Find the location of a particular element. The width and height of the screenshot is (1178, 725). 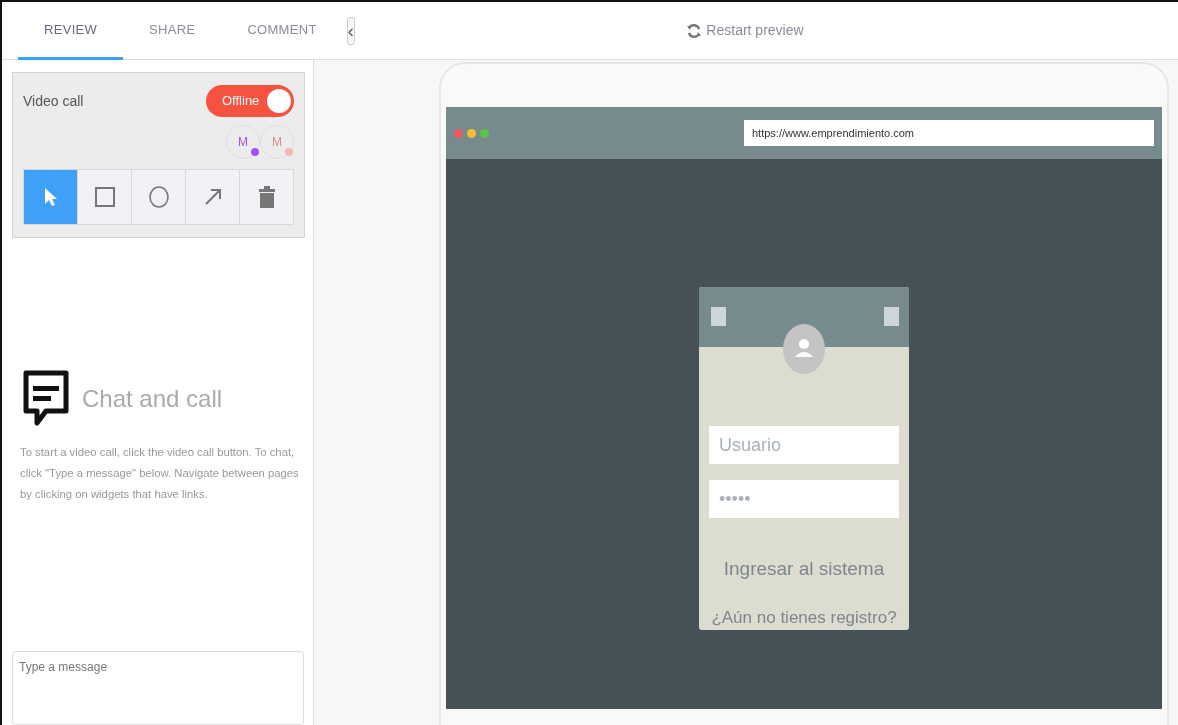

trash-icon is located at coordinates (266, 197).